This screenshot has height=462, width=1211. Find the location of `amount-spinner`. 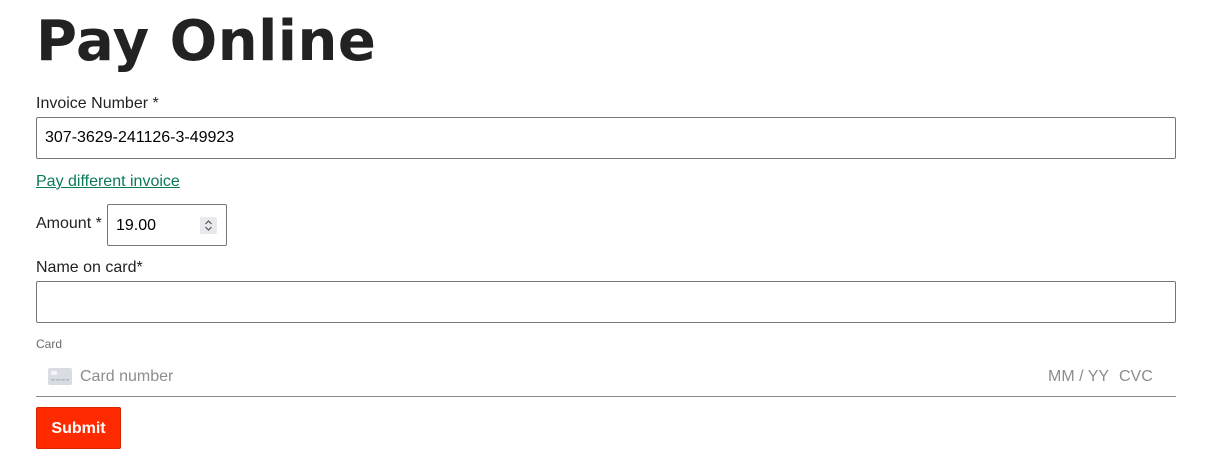

amount-spinner is located at coordinates (208, 225).